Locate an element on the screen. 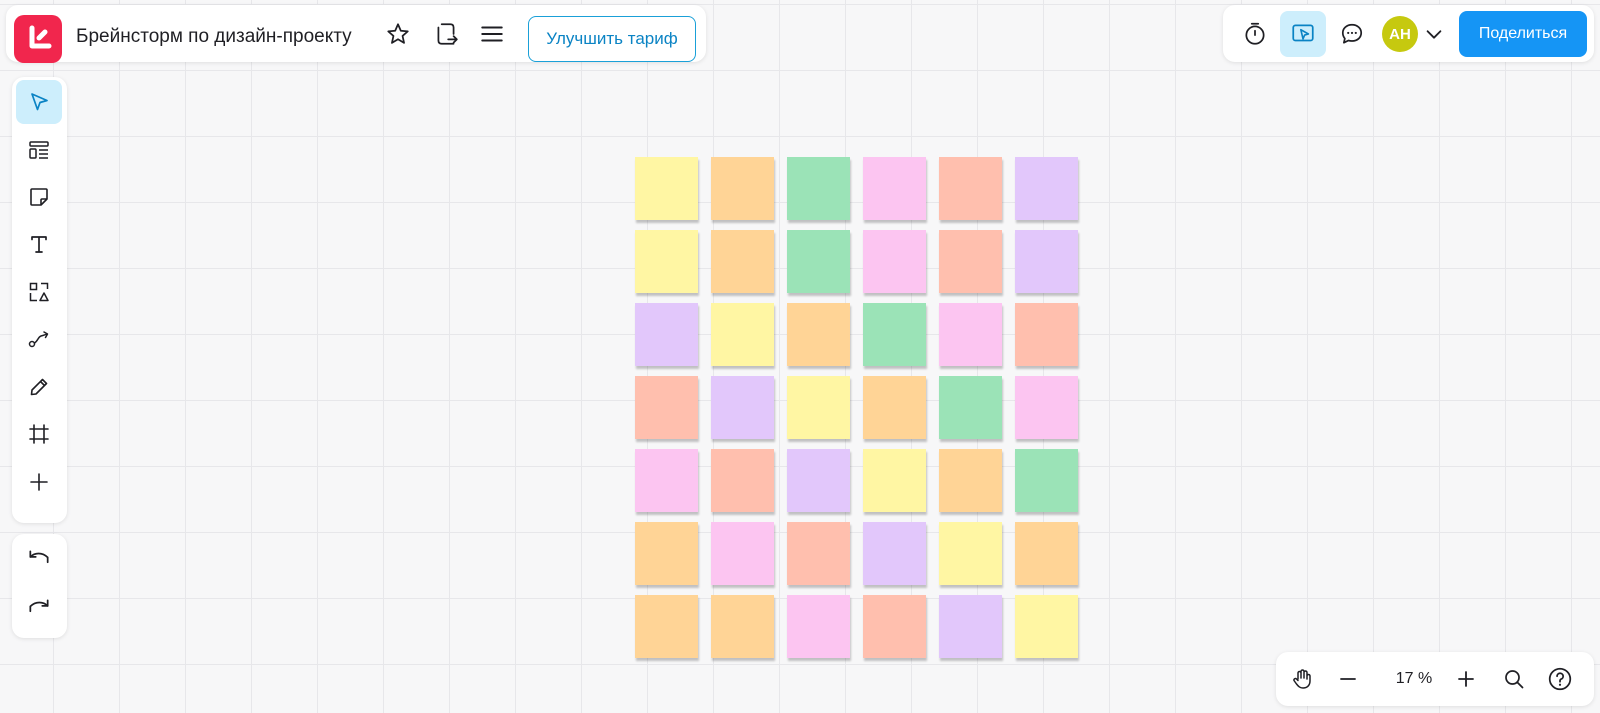  plus-icon is located at coordinates (39, 482).